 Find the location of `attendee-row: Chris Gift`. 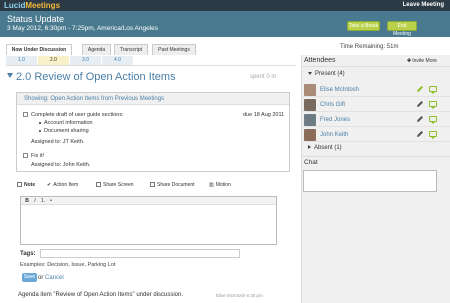

attendee-row: Chris Gift is located at coordinates (375, 104).